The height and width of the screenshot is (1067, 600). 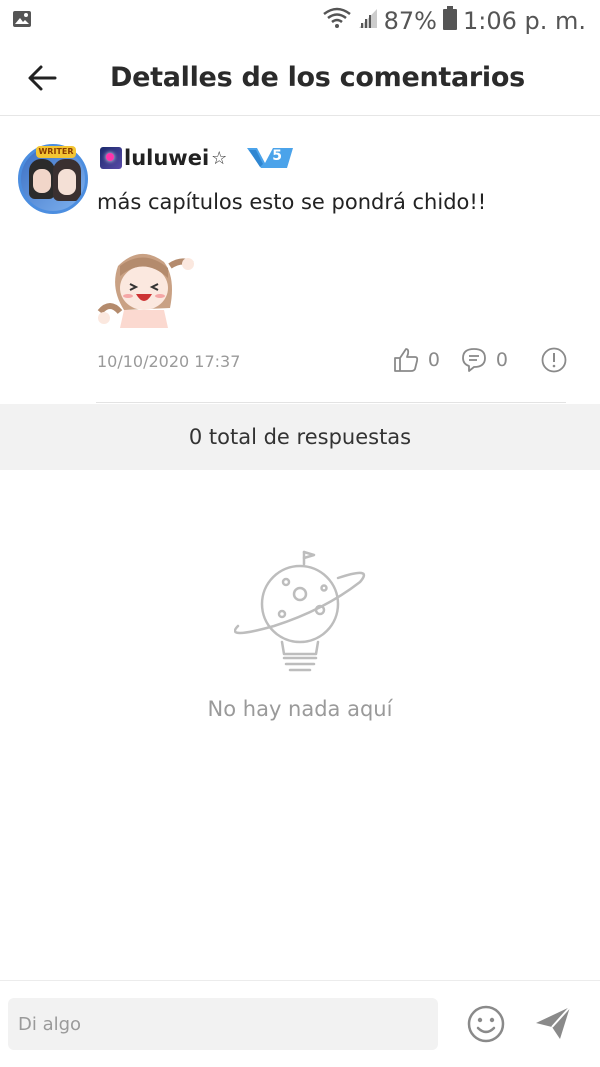 I want to click on report-button, so click(x=554, y=360).